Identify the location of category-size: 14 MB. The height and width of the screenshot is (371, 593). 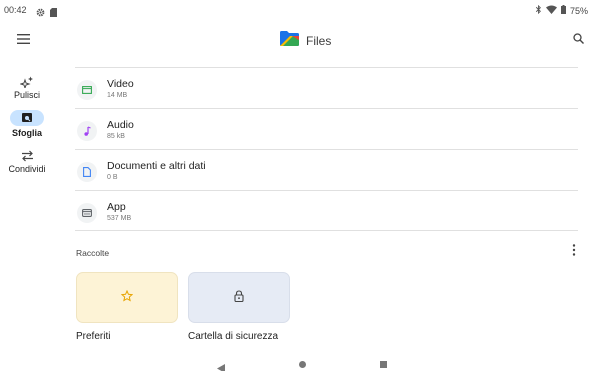
(117, 95).